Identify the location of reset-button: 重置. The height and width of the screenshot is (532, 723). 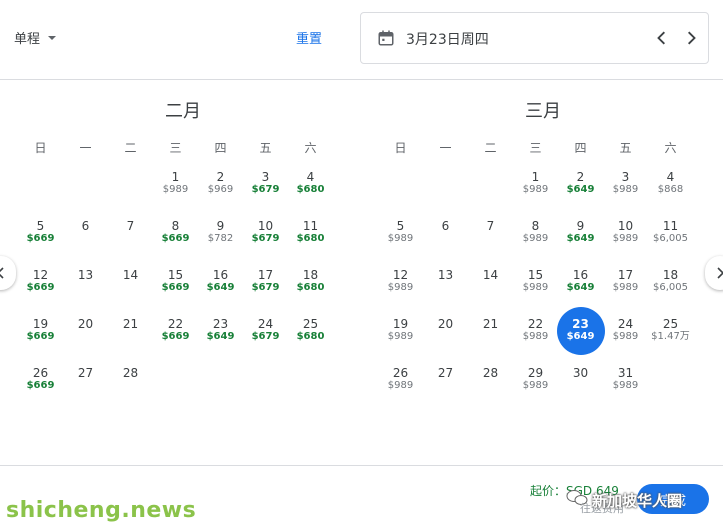
(309, 37).